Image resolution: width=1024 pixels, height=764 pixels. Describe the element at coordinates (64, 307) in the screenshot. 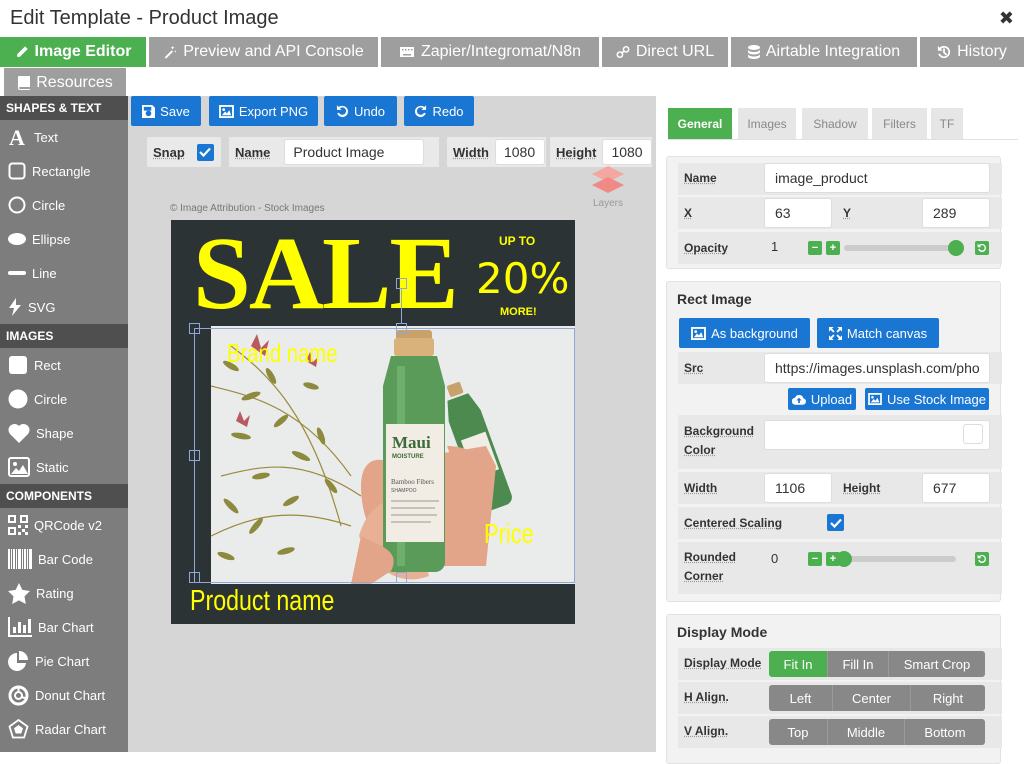

I see `sidebar-item-svg: SVG` at that location.